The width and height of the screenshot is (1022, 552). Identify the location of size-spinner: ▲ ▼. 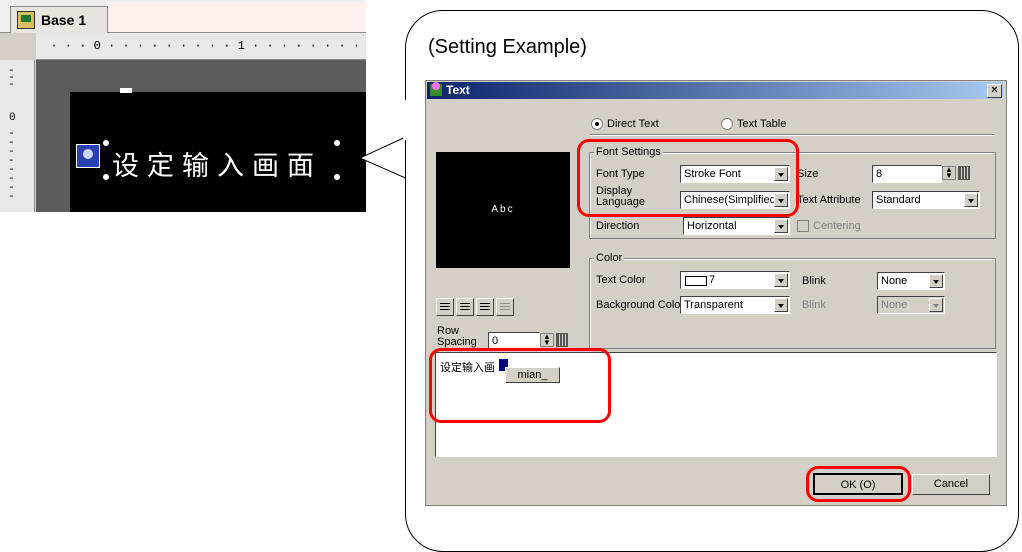
(949, 173).